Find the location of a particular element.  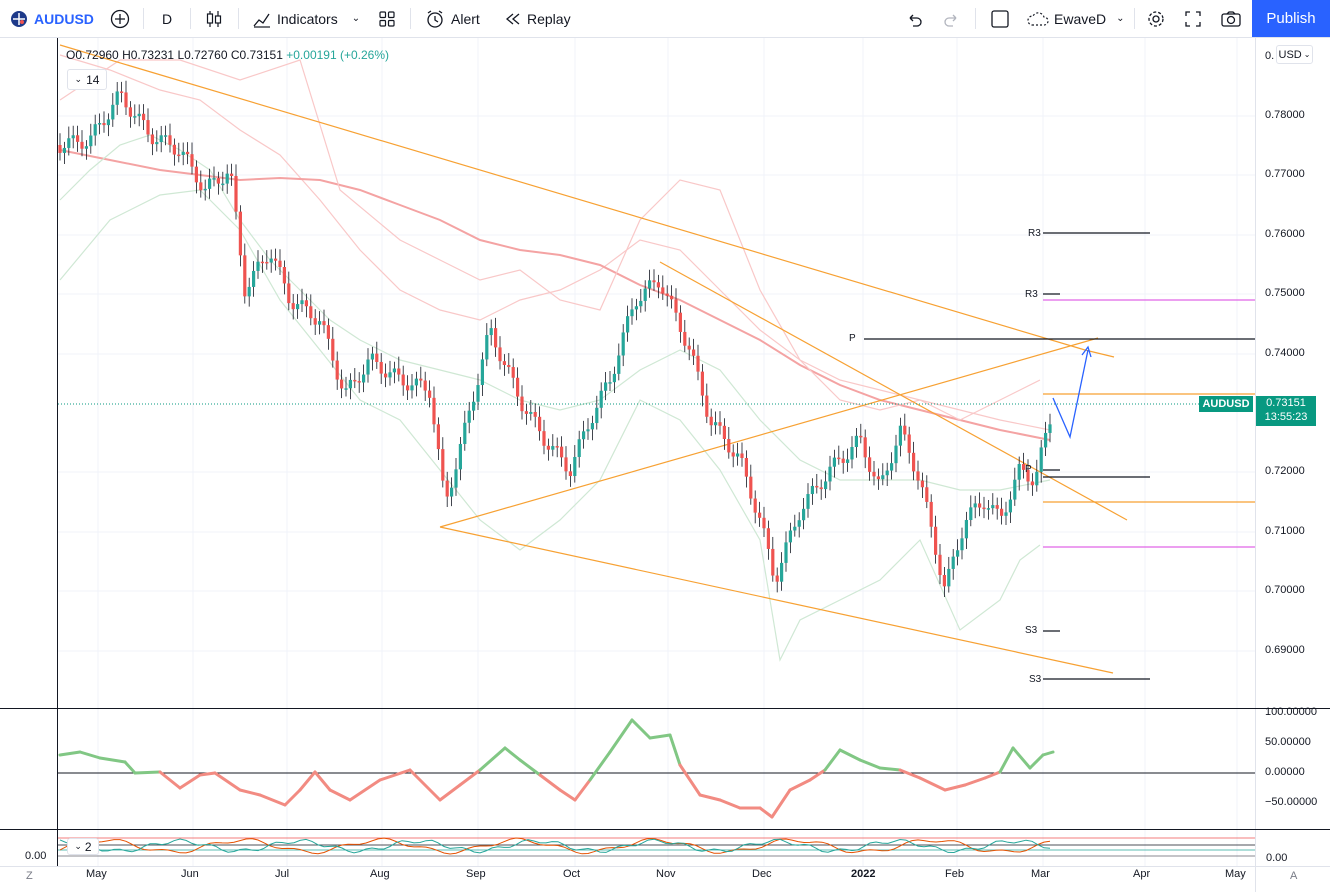

publish-button: Publish is located at coordinates (1291, 18).